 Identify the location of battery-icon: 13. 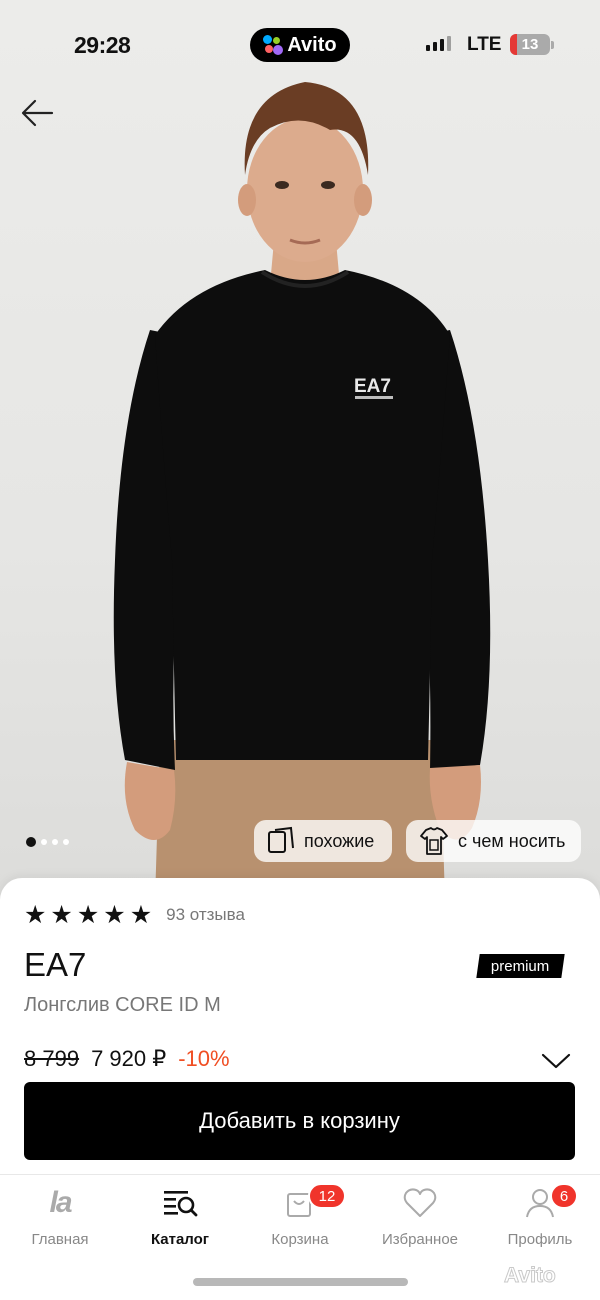
(530, 44).